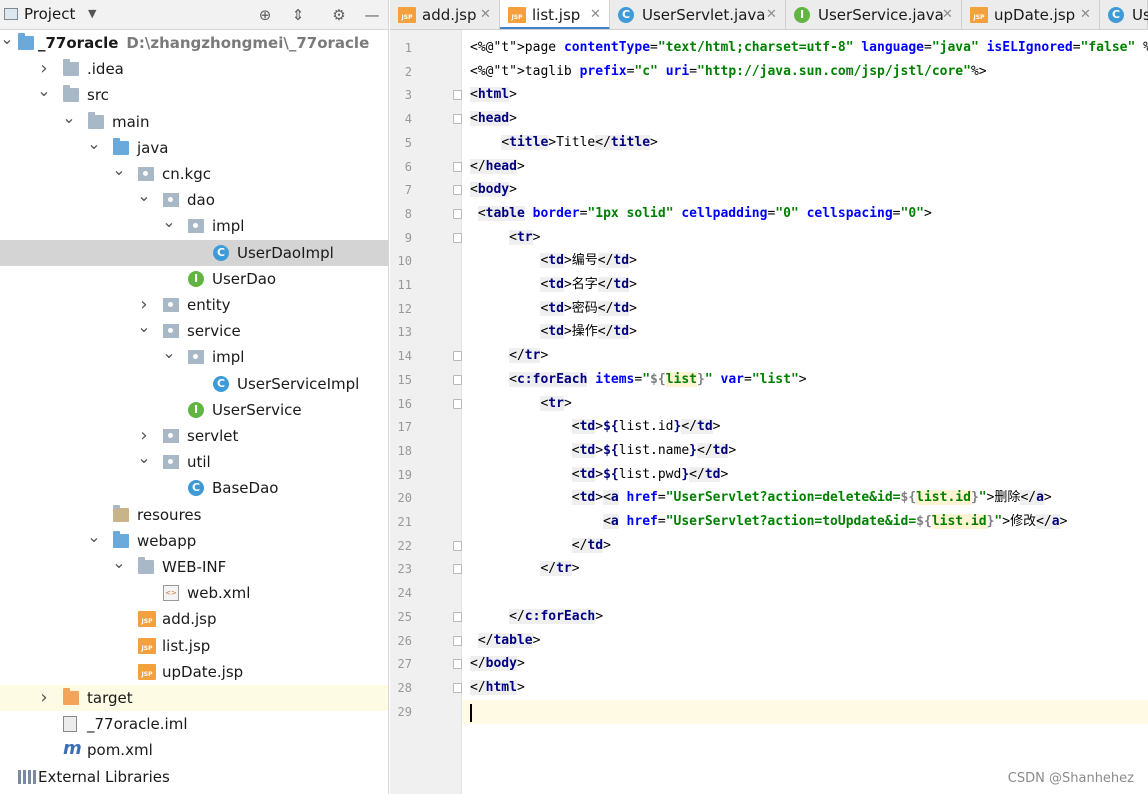 Image resolution: width=1148 pixels, height=794 pixels. I want to click on tree-item: resoures, so click(194, 515).